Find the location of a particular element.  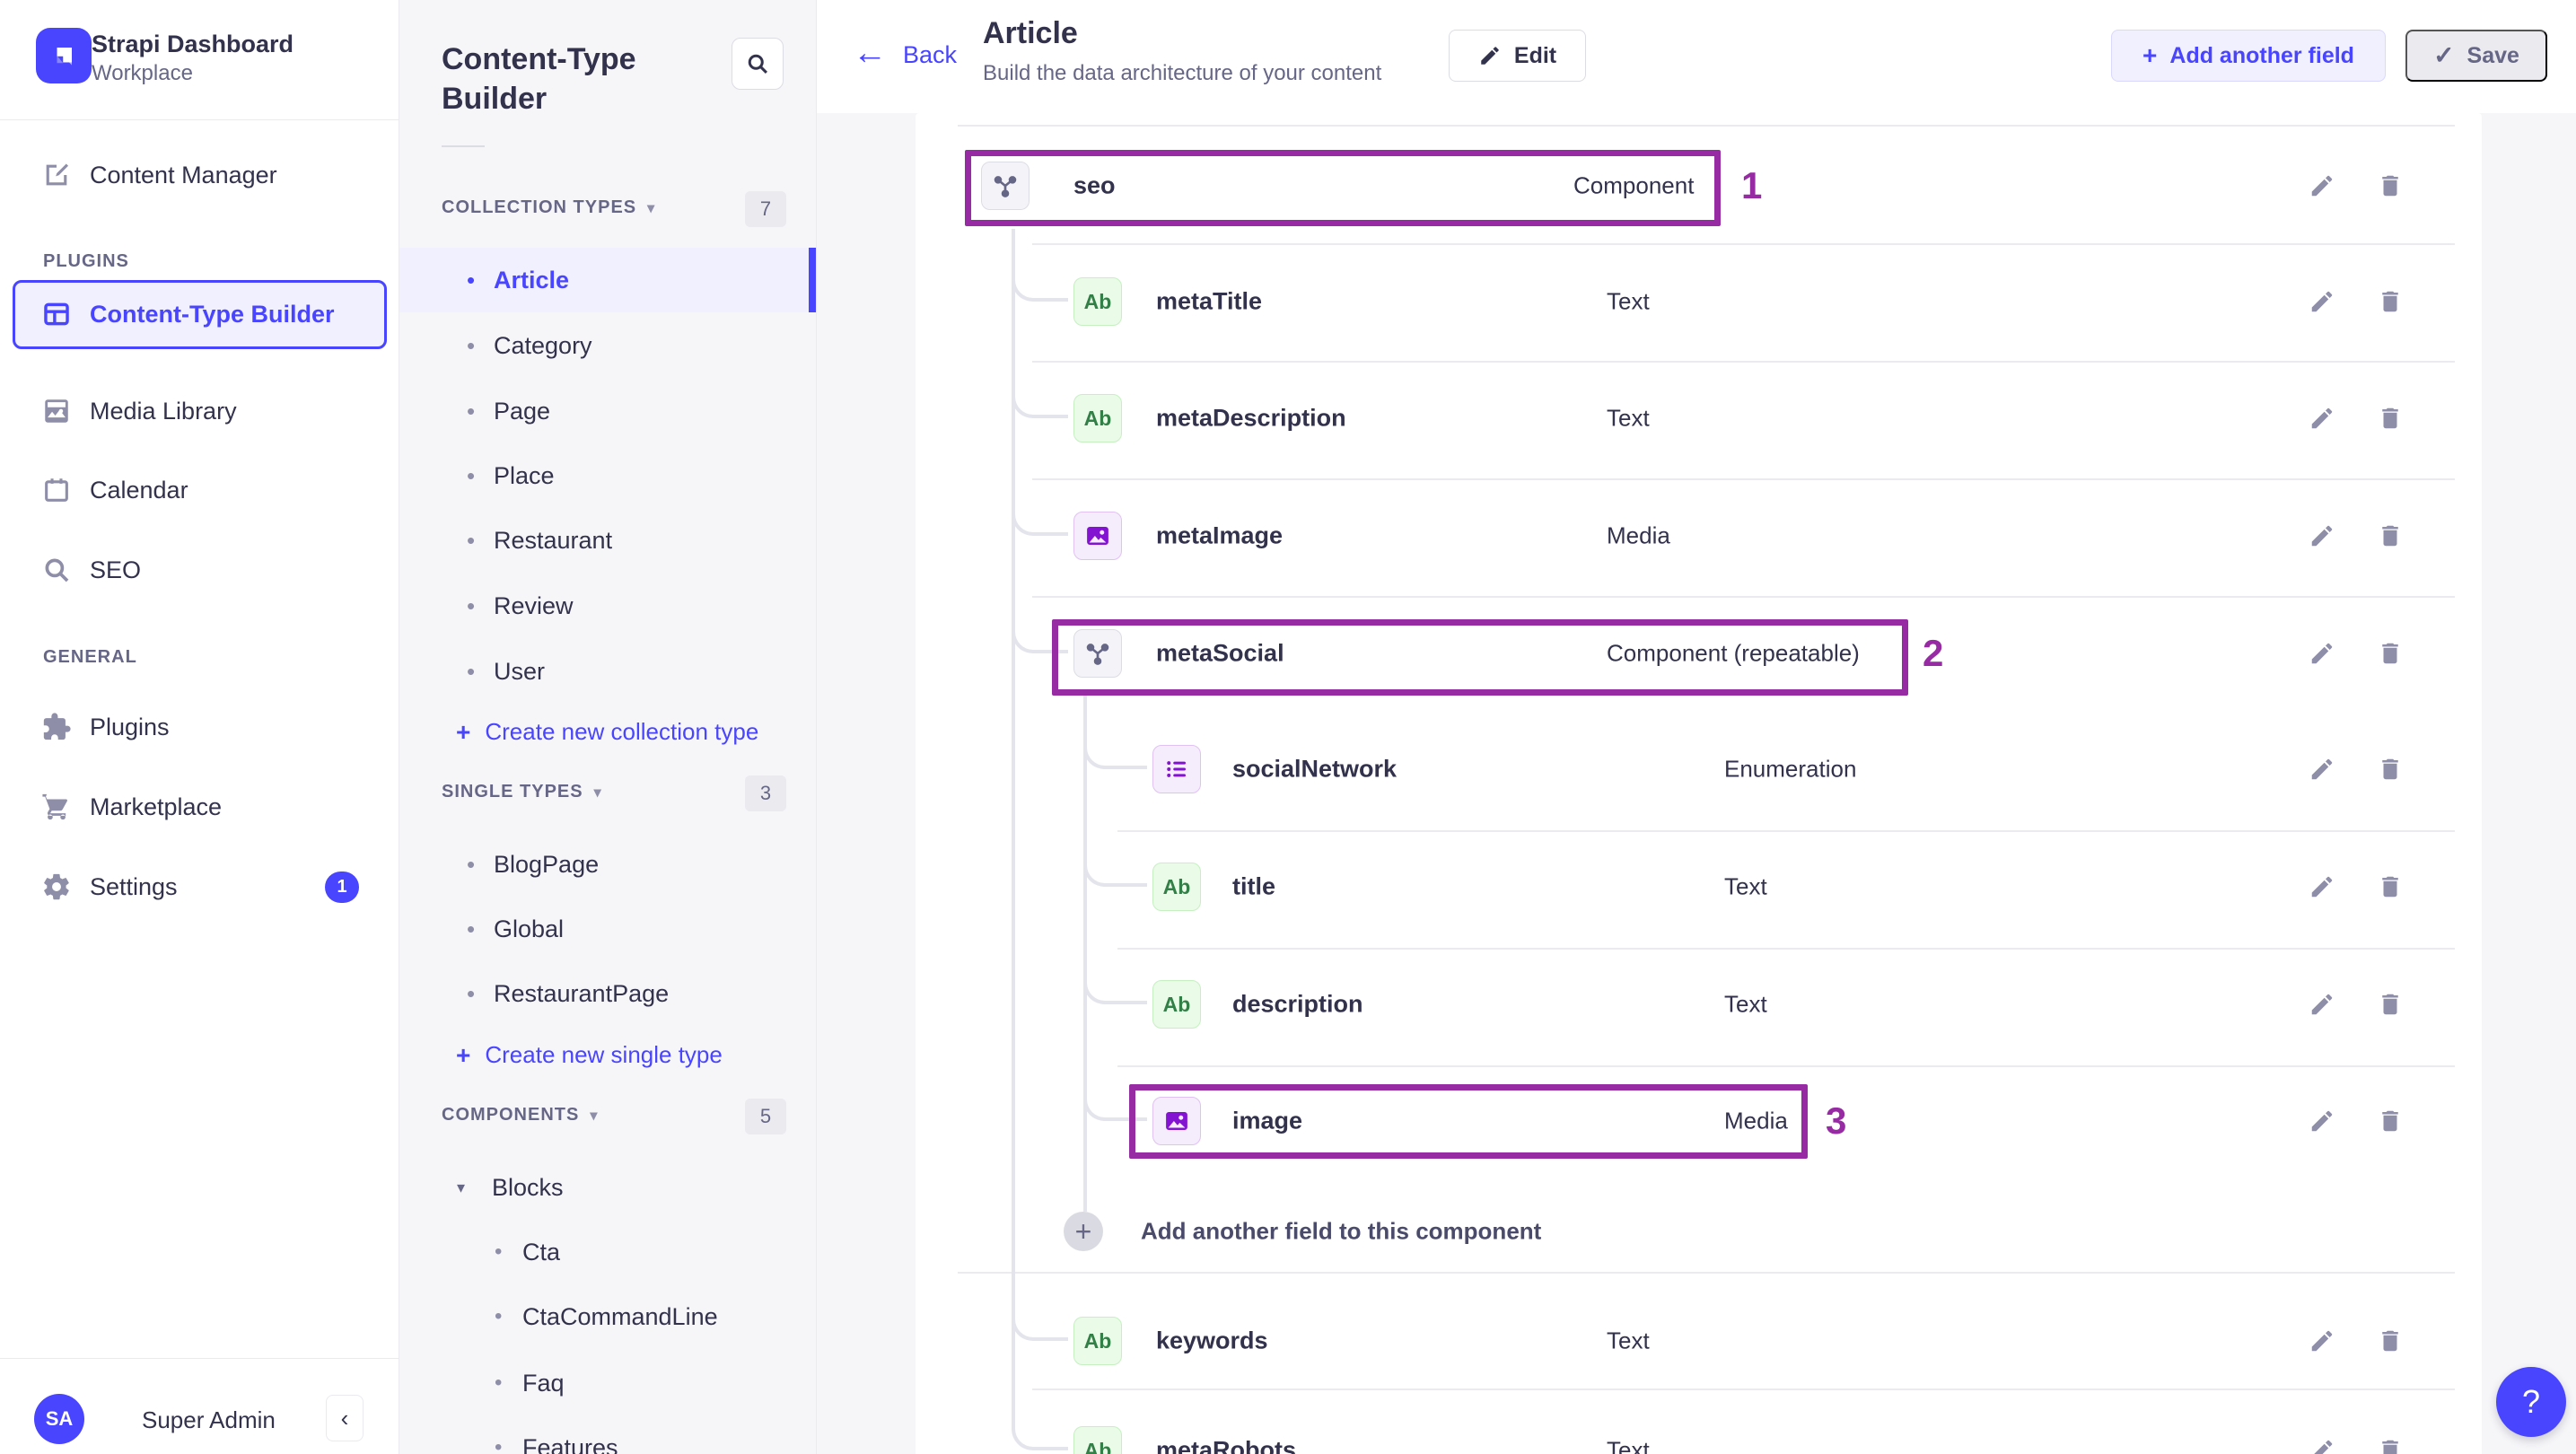

pencil-icon is located at coordinates (1490, 56).